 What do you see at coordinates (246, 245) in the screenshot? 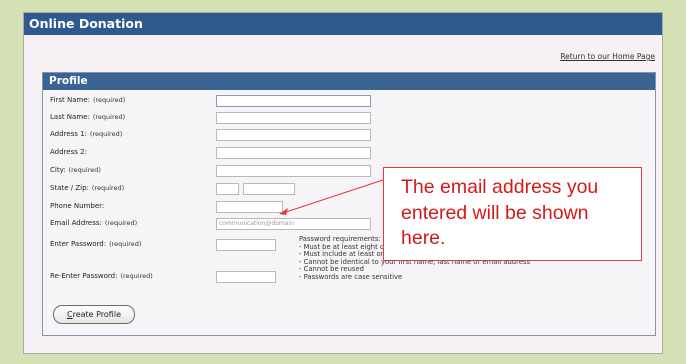
I see `password-input` at bounding box center [246, 245].